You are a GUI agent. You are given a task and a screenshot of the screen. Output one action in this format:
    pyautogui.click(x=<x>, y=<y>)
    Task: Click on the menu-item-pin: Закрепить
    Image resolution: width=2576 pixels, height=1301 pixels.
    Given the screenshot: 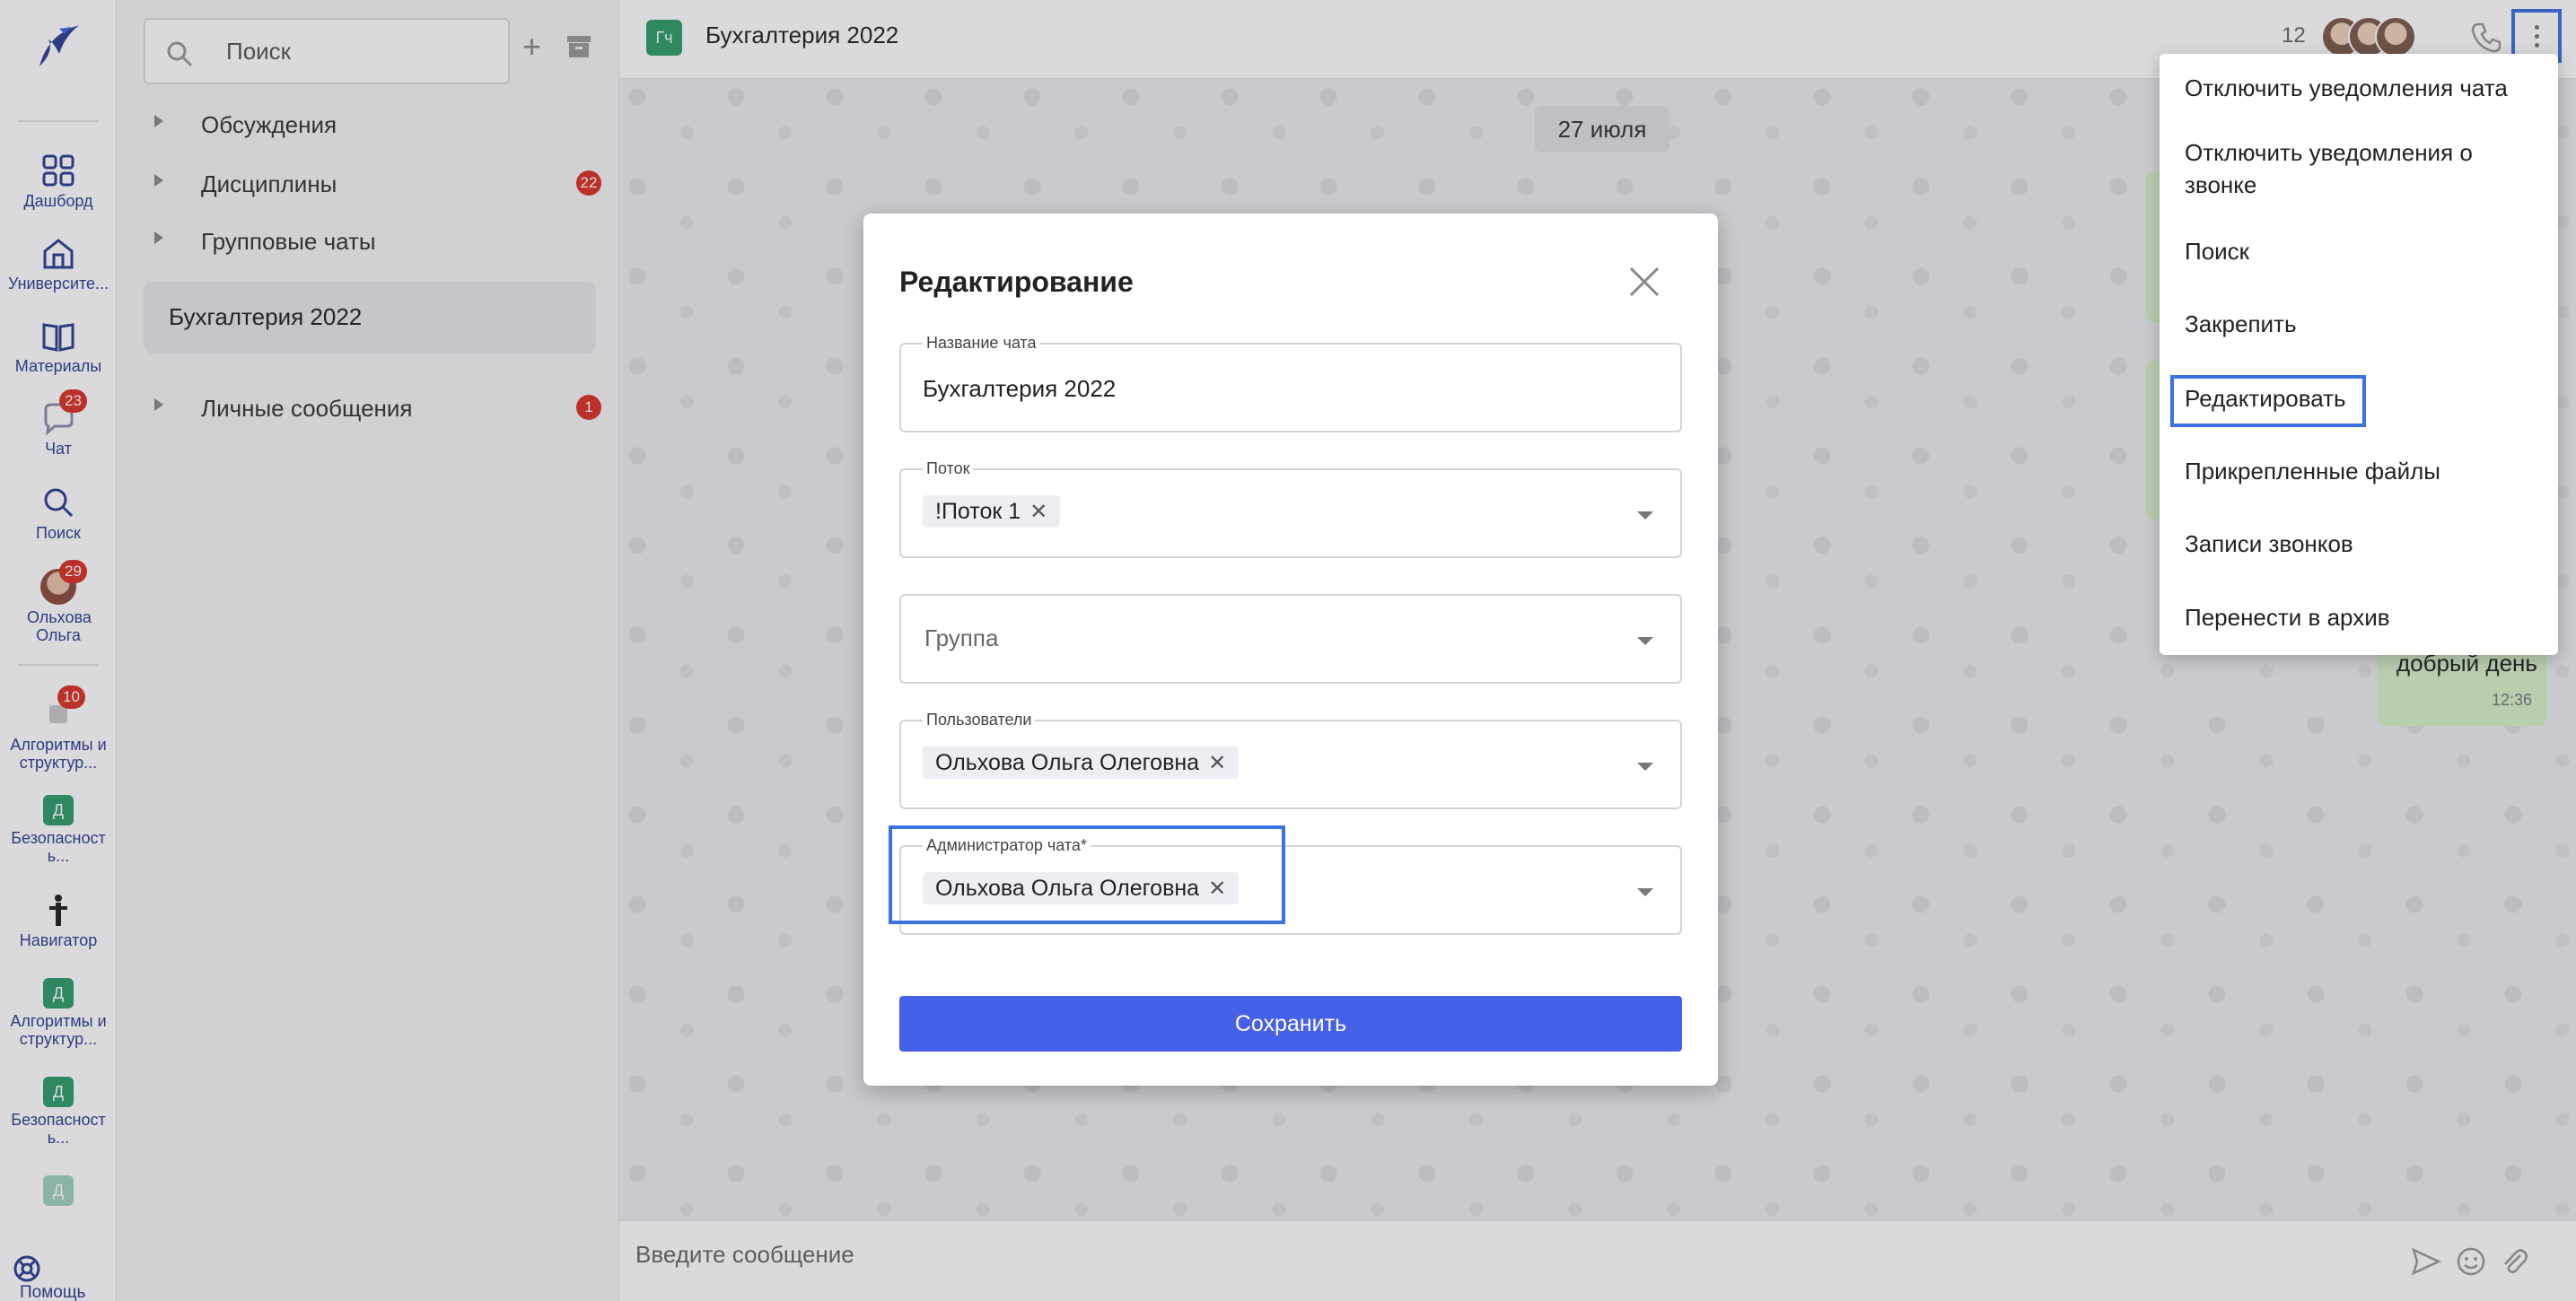 What is the action you would take?
    pyautogui.click(x=2364, y=324)
    